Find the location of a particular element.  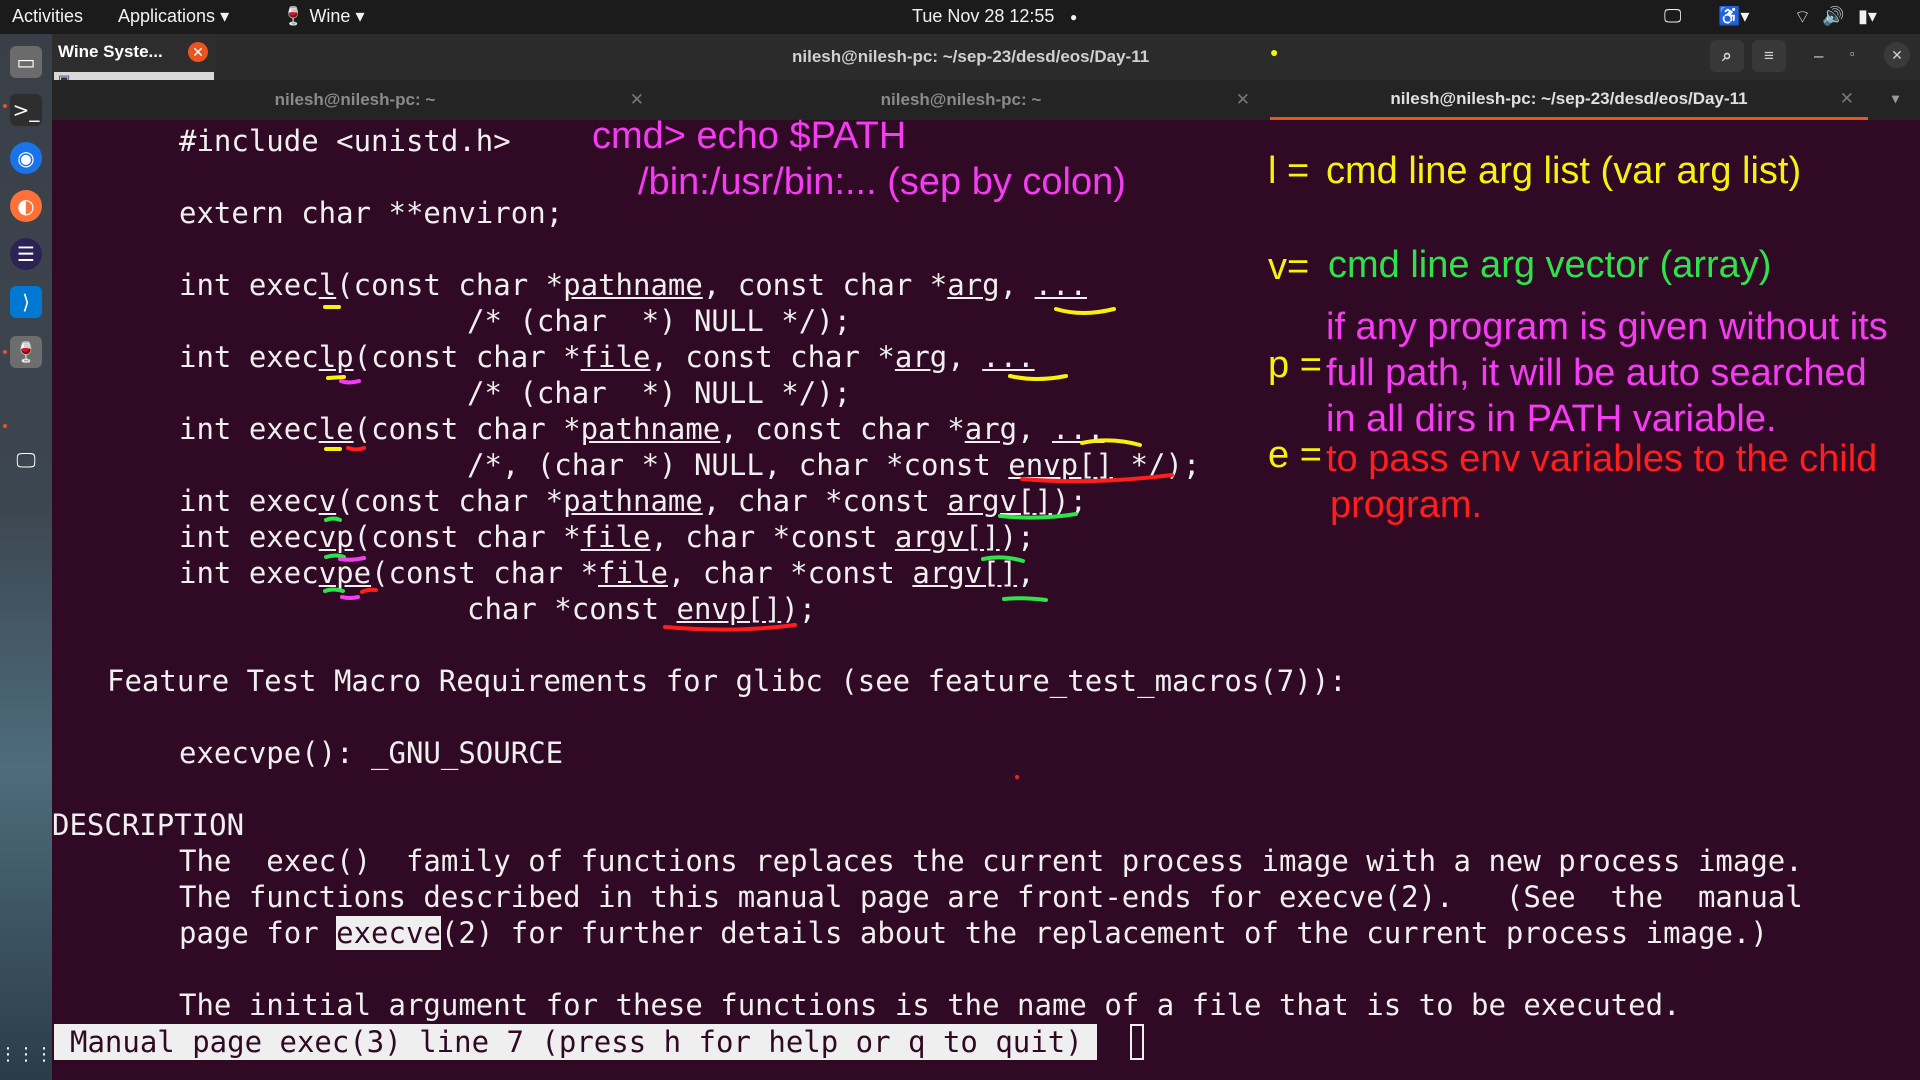

applications-label: Applications is located at coordinates (167, 16).